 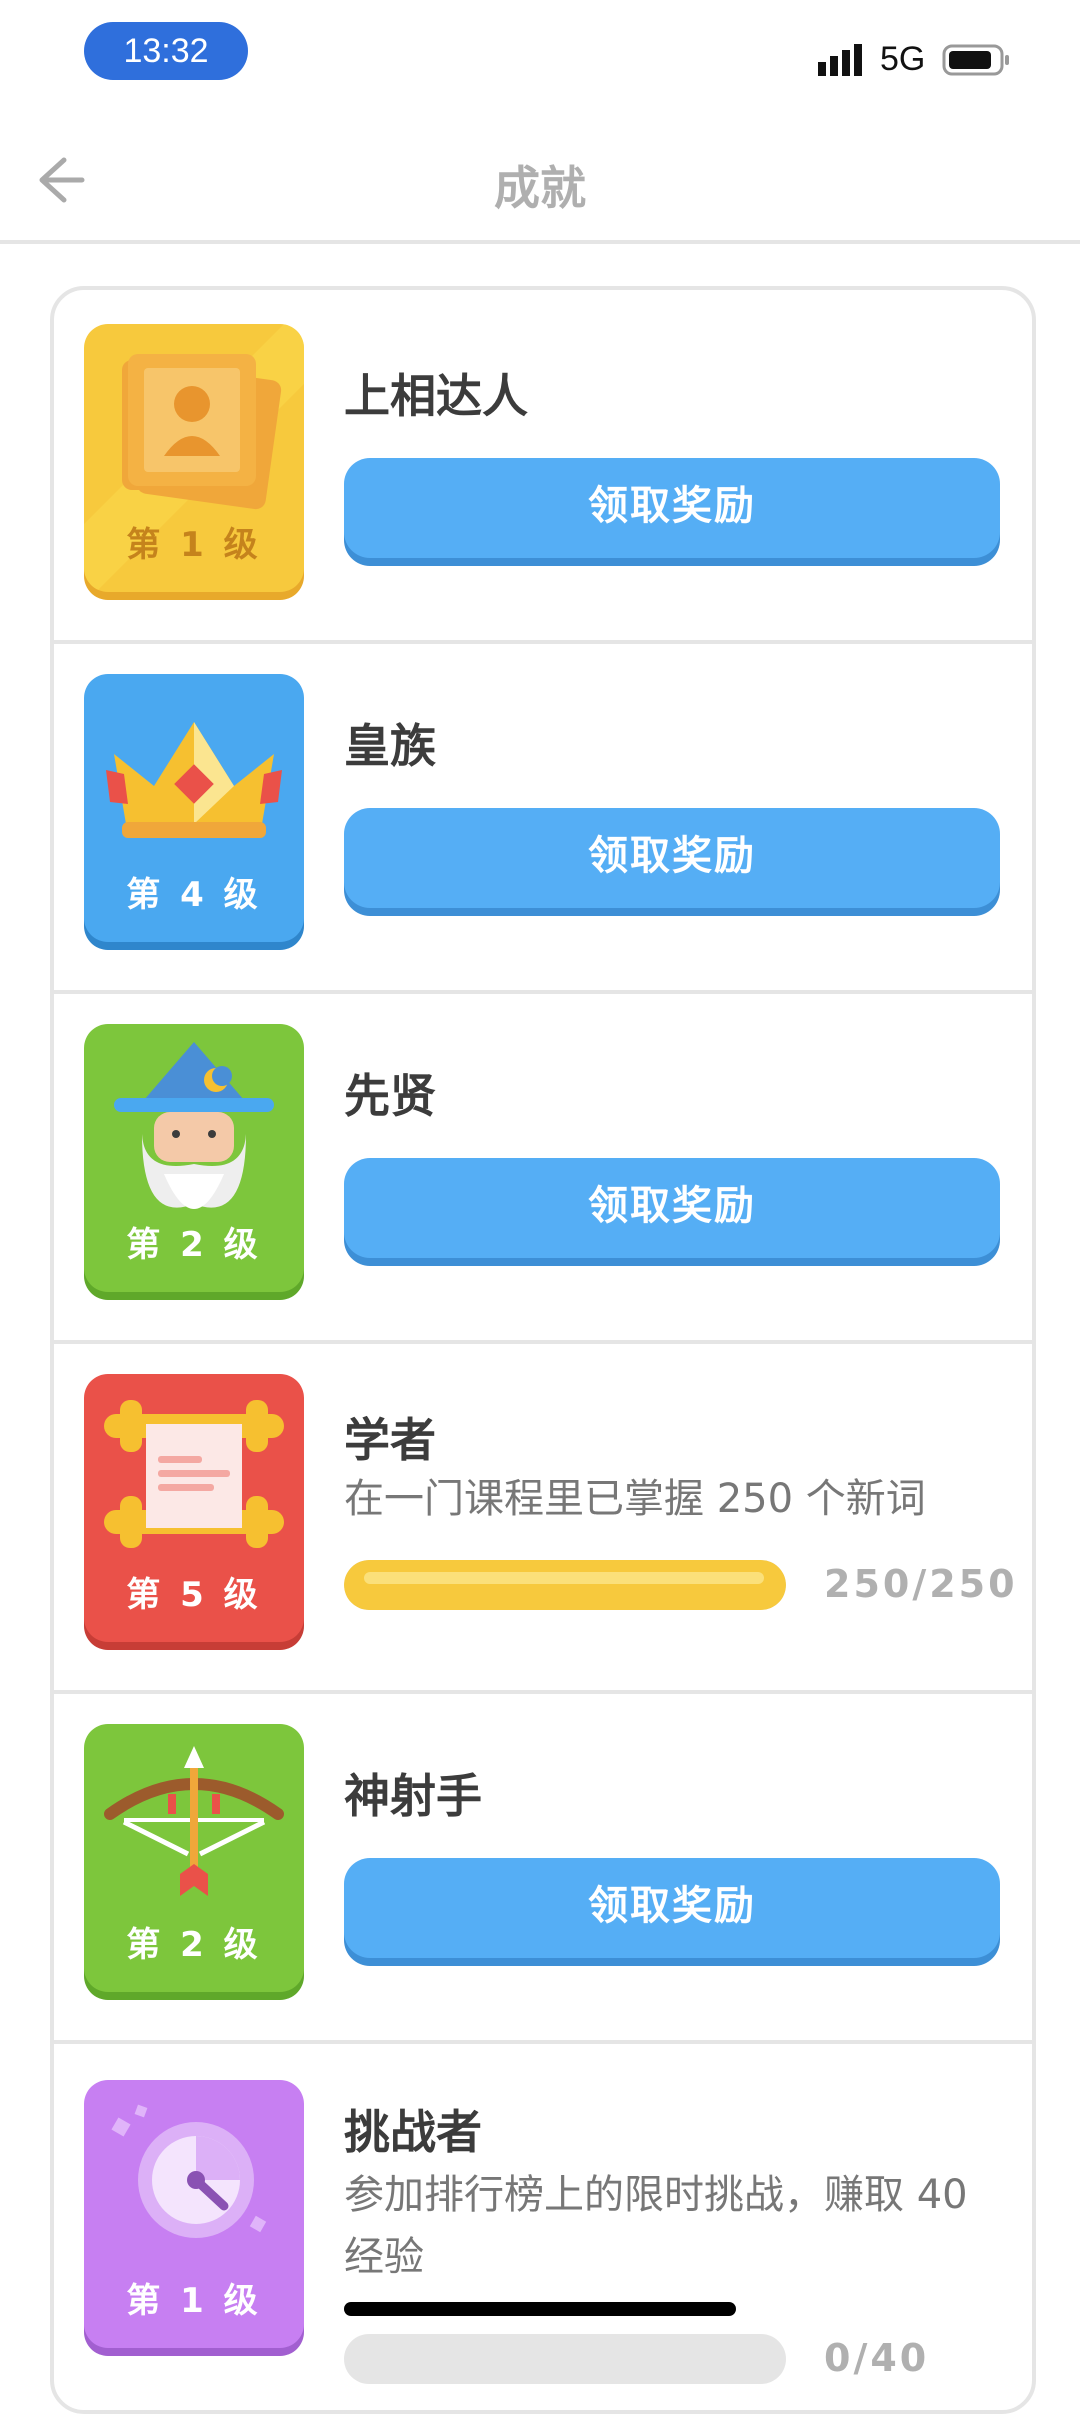 What do you see at coordinates (975, 60) in the screenshot?
I see `battery-icon` at bounding box center [975, 60].